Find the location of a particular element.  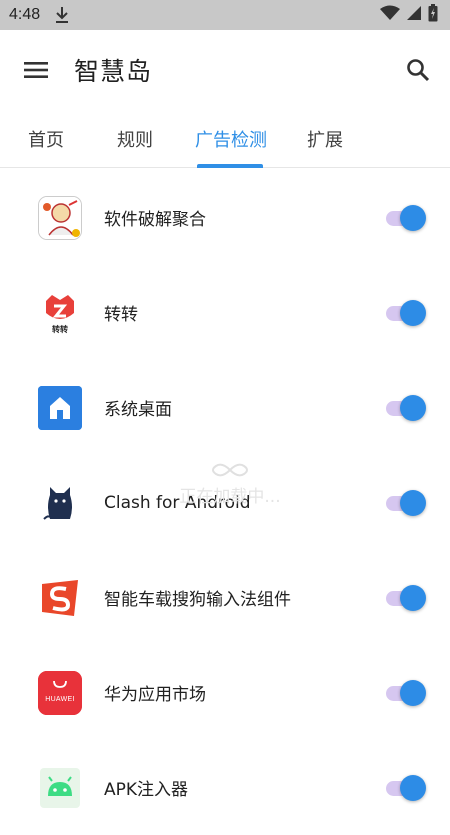

signal-icon is located at coordinates (414, 15).